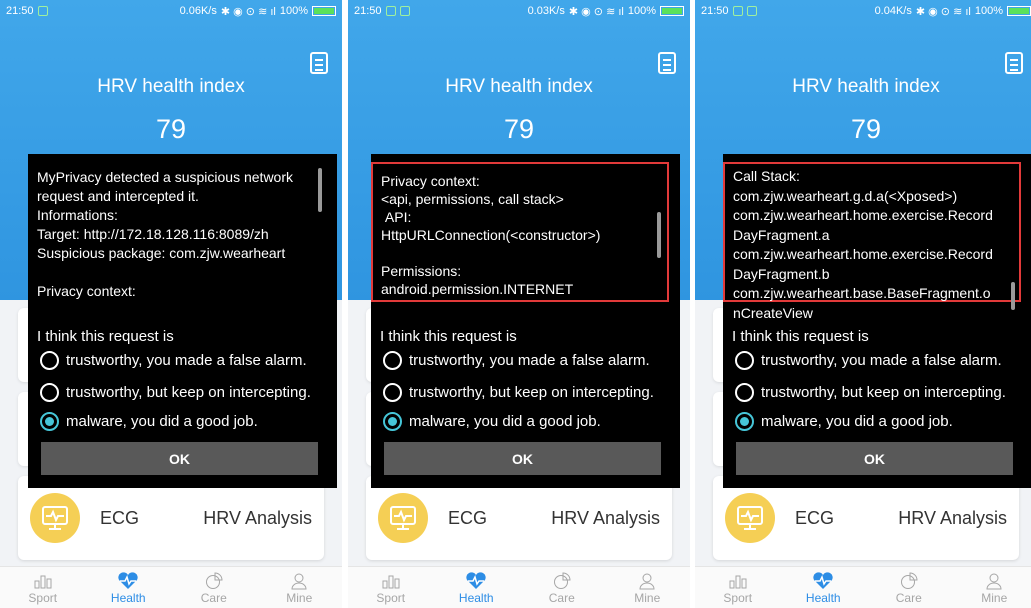 The width and height of the screenshot is (1031, 608). I want to click on tab-label: Sport, so click(738, 598).